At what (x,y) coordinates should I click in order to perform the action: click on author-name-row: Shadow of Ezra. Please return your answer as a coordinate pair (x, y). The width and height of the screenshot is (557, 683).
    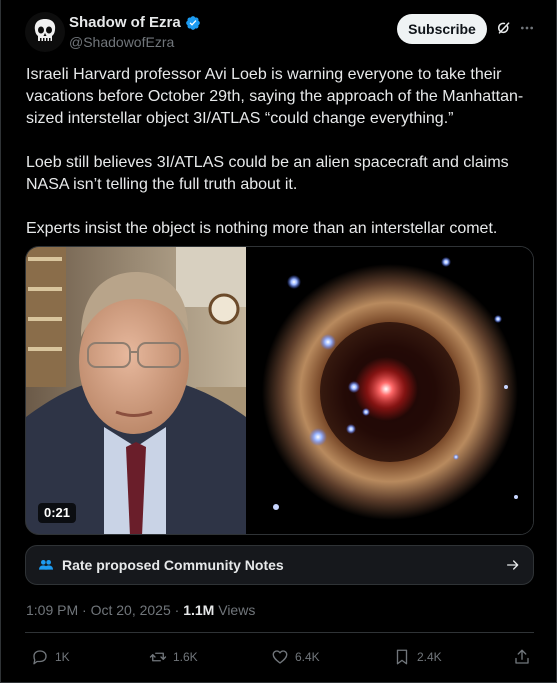
    Looking at the image, I should click on (135, 22).